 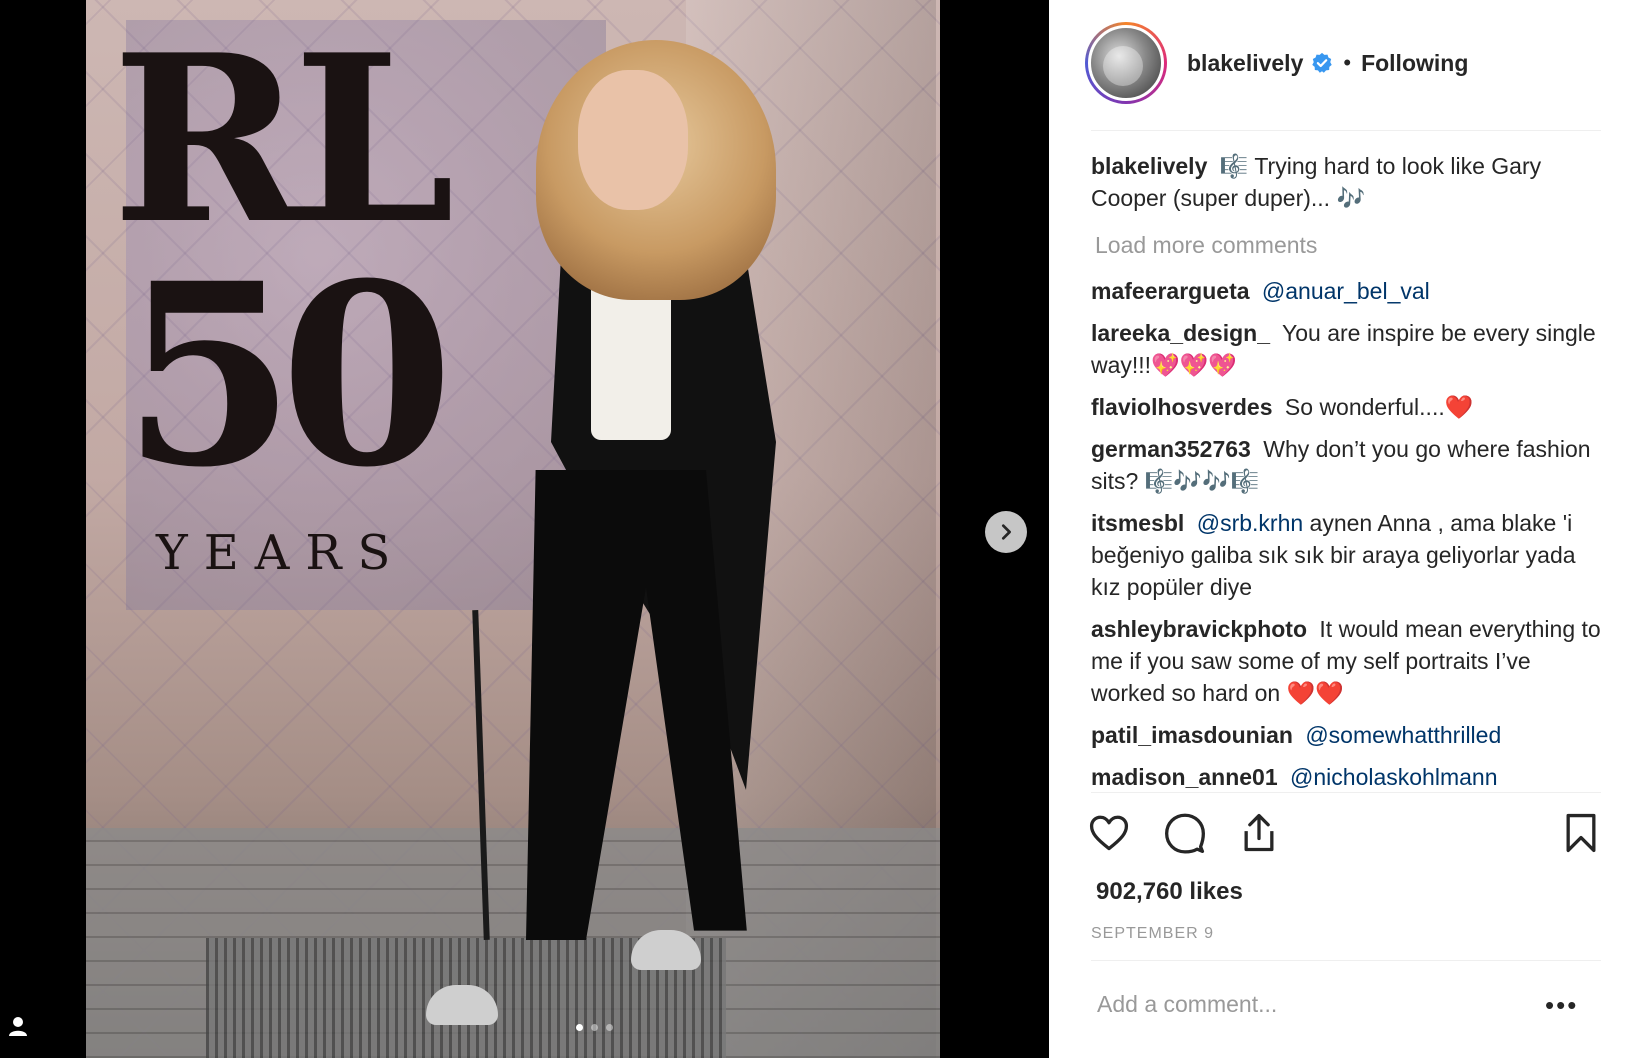 What do you see at coordinates (1137, 523) in the screenshot?
I see `comment-username: itsmesbl` at bounding box center [1137, 523].